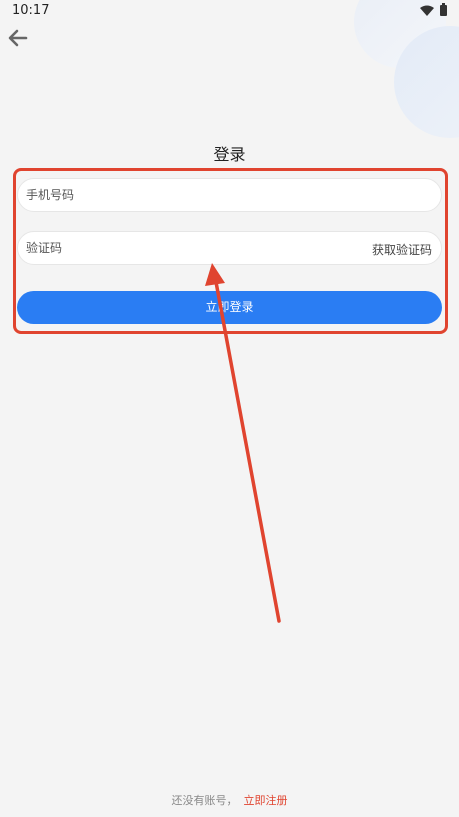 The width and height of the screenshot is (459, 817). I want to click on phone-field, so click(229, 195).